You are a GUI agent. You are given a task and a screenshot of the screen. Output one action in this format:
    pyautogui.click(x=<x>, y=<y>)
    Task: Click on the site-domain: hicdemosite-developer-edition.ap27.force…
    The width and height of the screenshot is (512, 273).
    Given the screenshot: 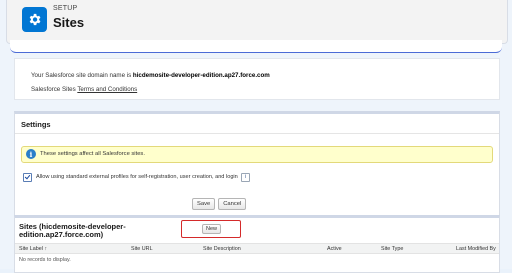 What is the action you would take?
    pyautogui.click(x=201, y=75)
    